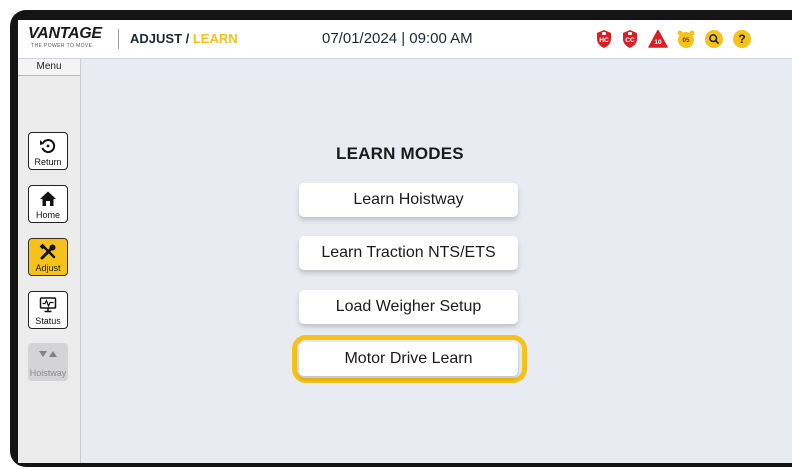 This screenshot has width=792, height=469. Describe the element at coordinates (48, 268) in the screenshot. I see `sidebar-item-label: Adjust` at that location.